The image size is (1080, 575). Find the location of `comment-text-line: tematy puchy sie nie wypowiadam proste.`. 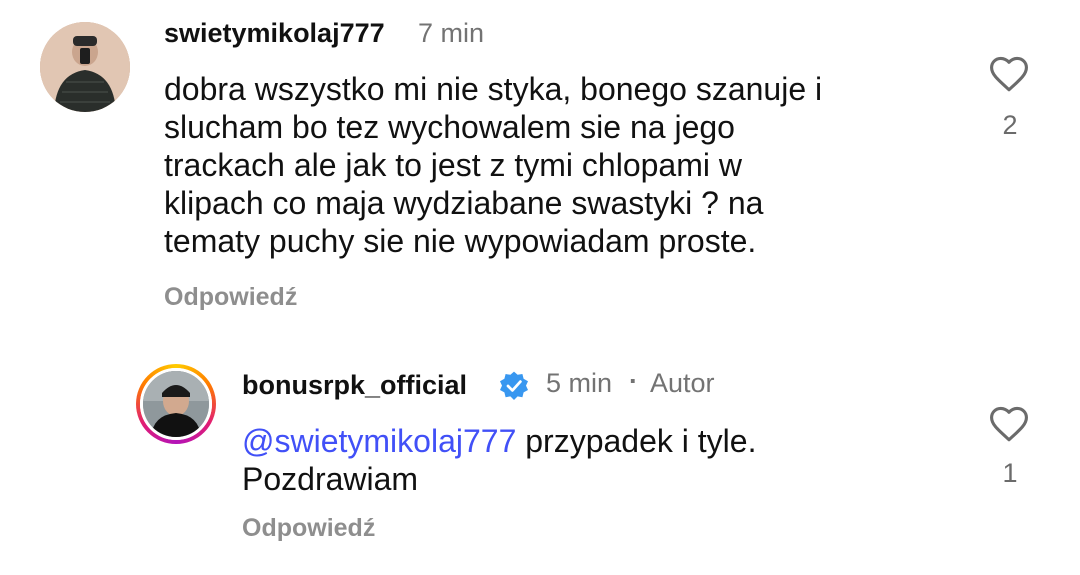

comment-text-line: tematy puchy sie nie wypowiadam proste. is located at coordinates (460, 241).